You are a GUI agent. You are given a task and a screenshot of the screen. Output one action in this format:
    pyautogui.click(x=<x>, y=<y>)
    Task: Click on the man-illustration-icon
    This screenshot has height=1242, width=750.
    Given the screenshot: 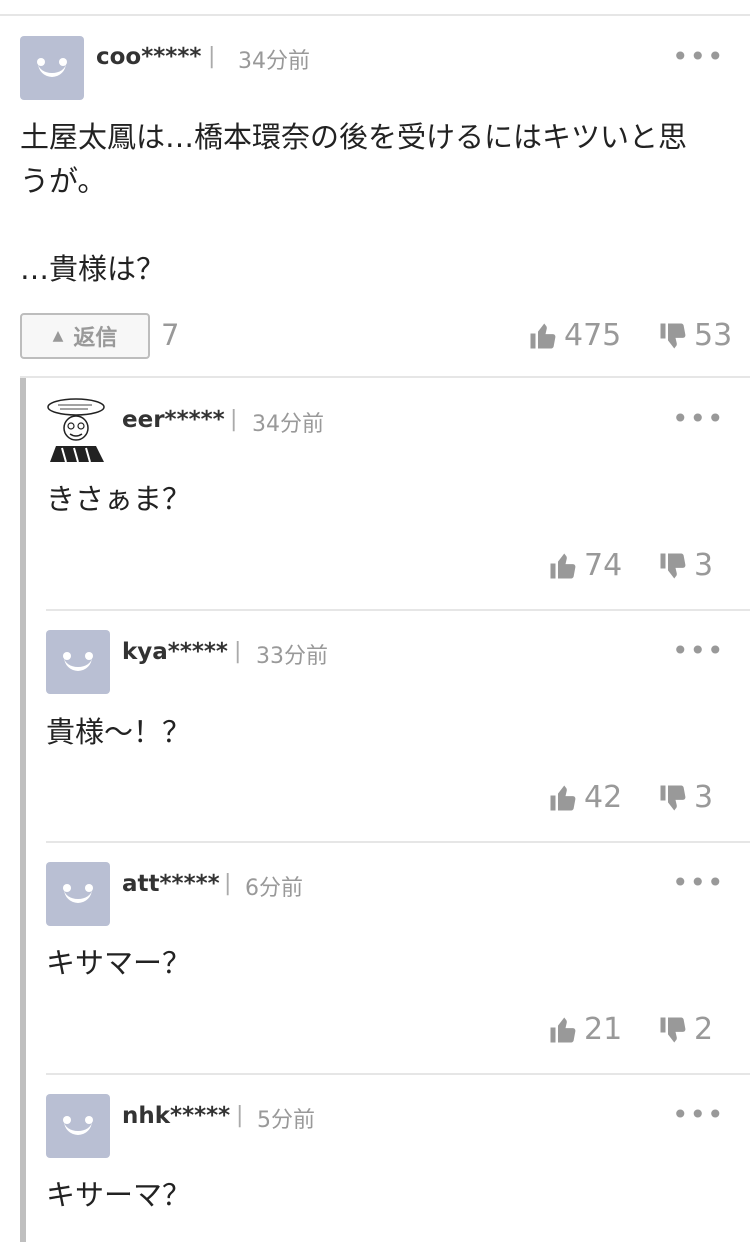 What is the action you would take?
    pyautogui.click(x=76, y=430)
    